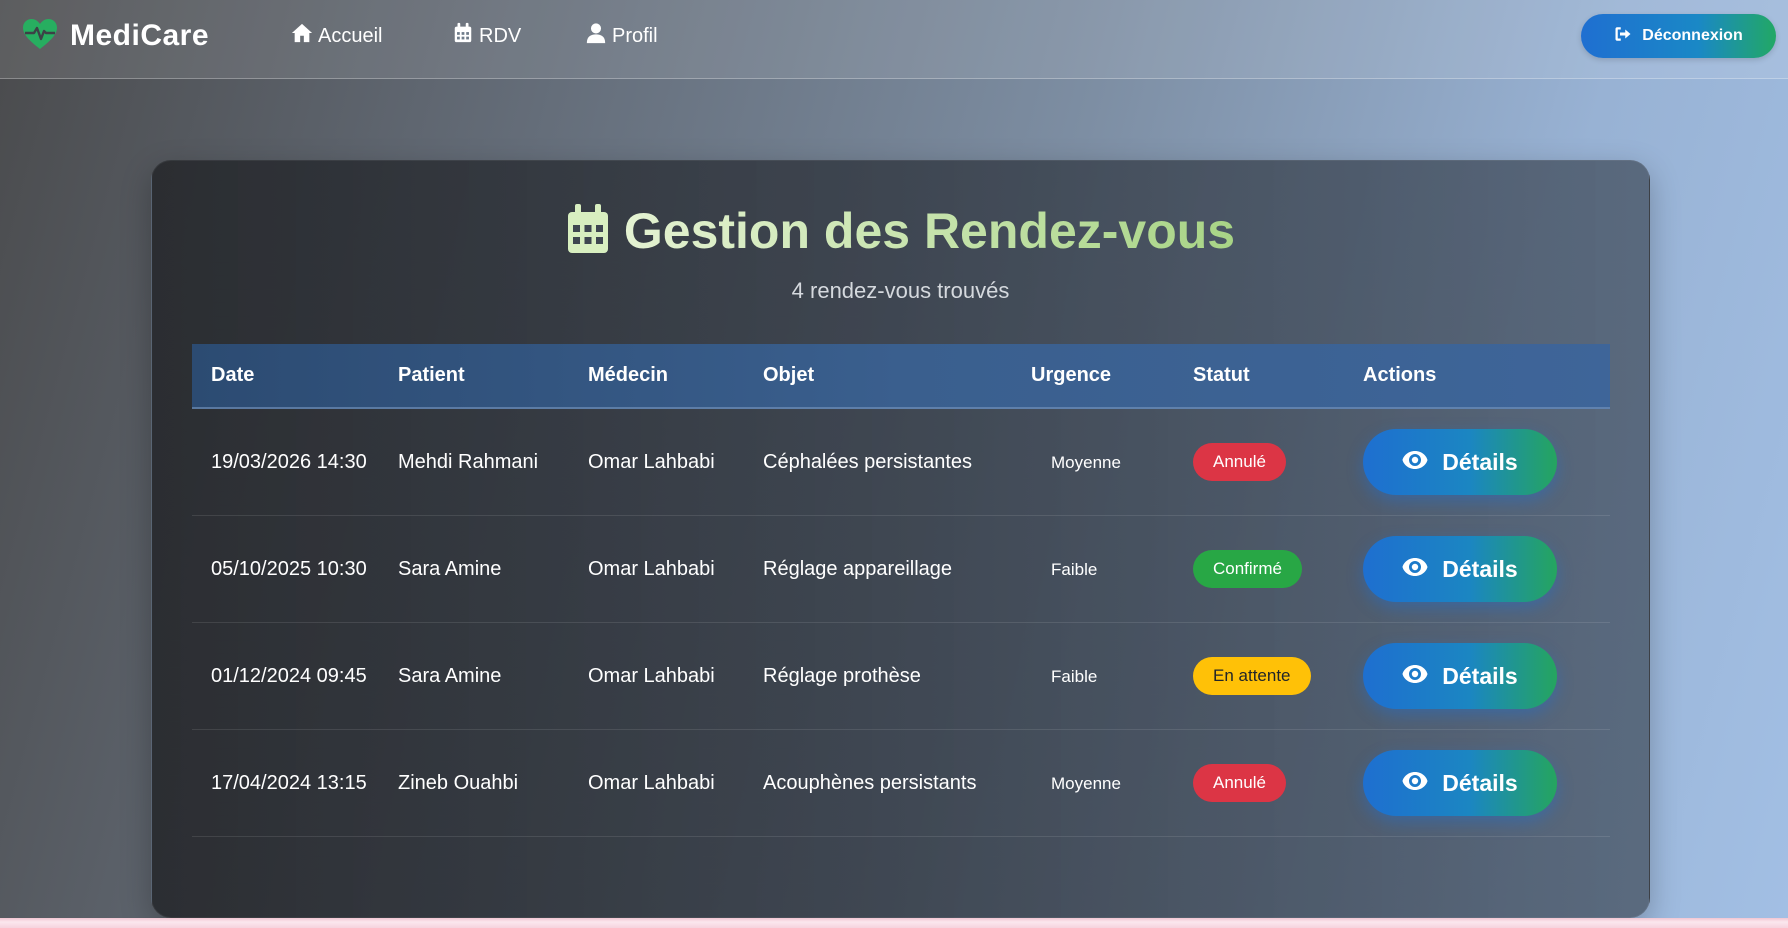 The image size is (1788, 928). I want to click on objet-cell: Réglage prothèse, so click(842, 675).